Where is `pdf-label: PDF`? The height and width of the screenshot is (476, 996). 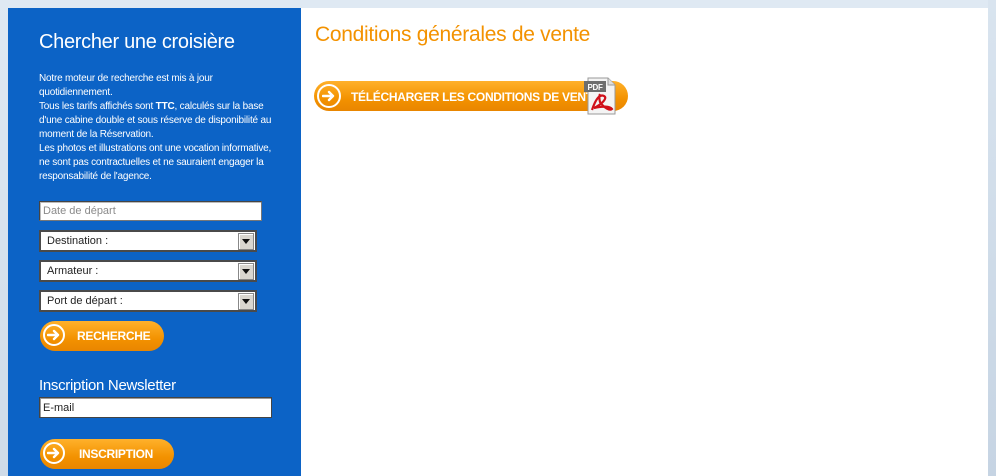 pdf-label: PDF is located at coordinates (595, 87).